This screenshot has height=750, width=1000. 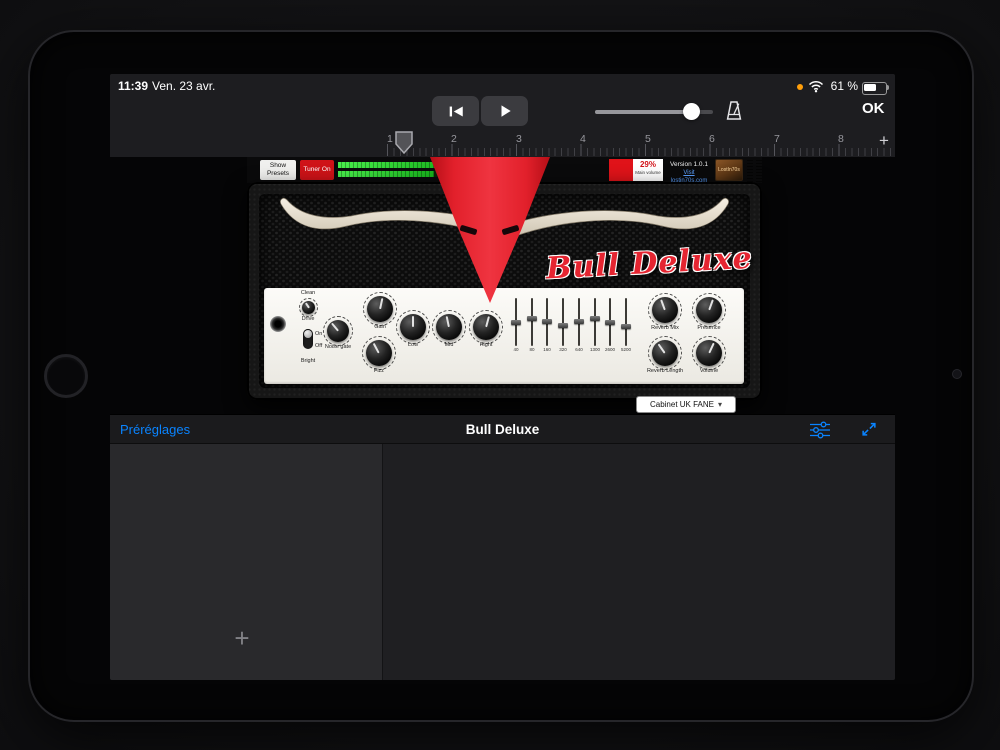 I want to click on lostin70s-logo: LostIn70s, so click(x=729, y=170).